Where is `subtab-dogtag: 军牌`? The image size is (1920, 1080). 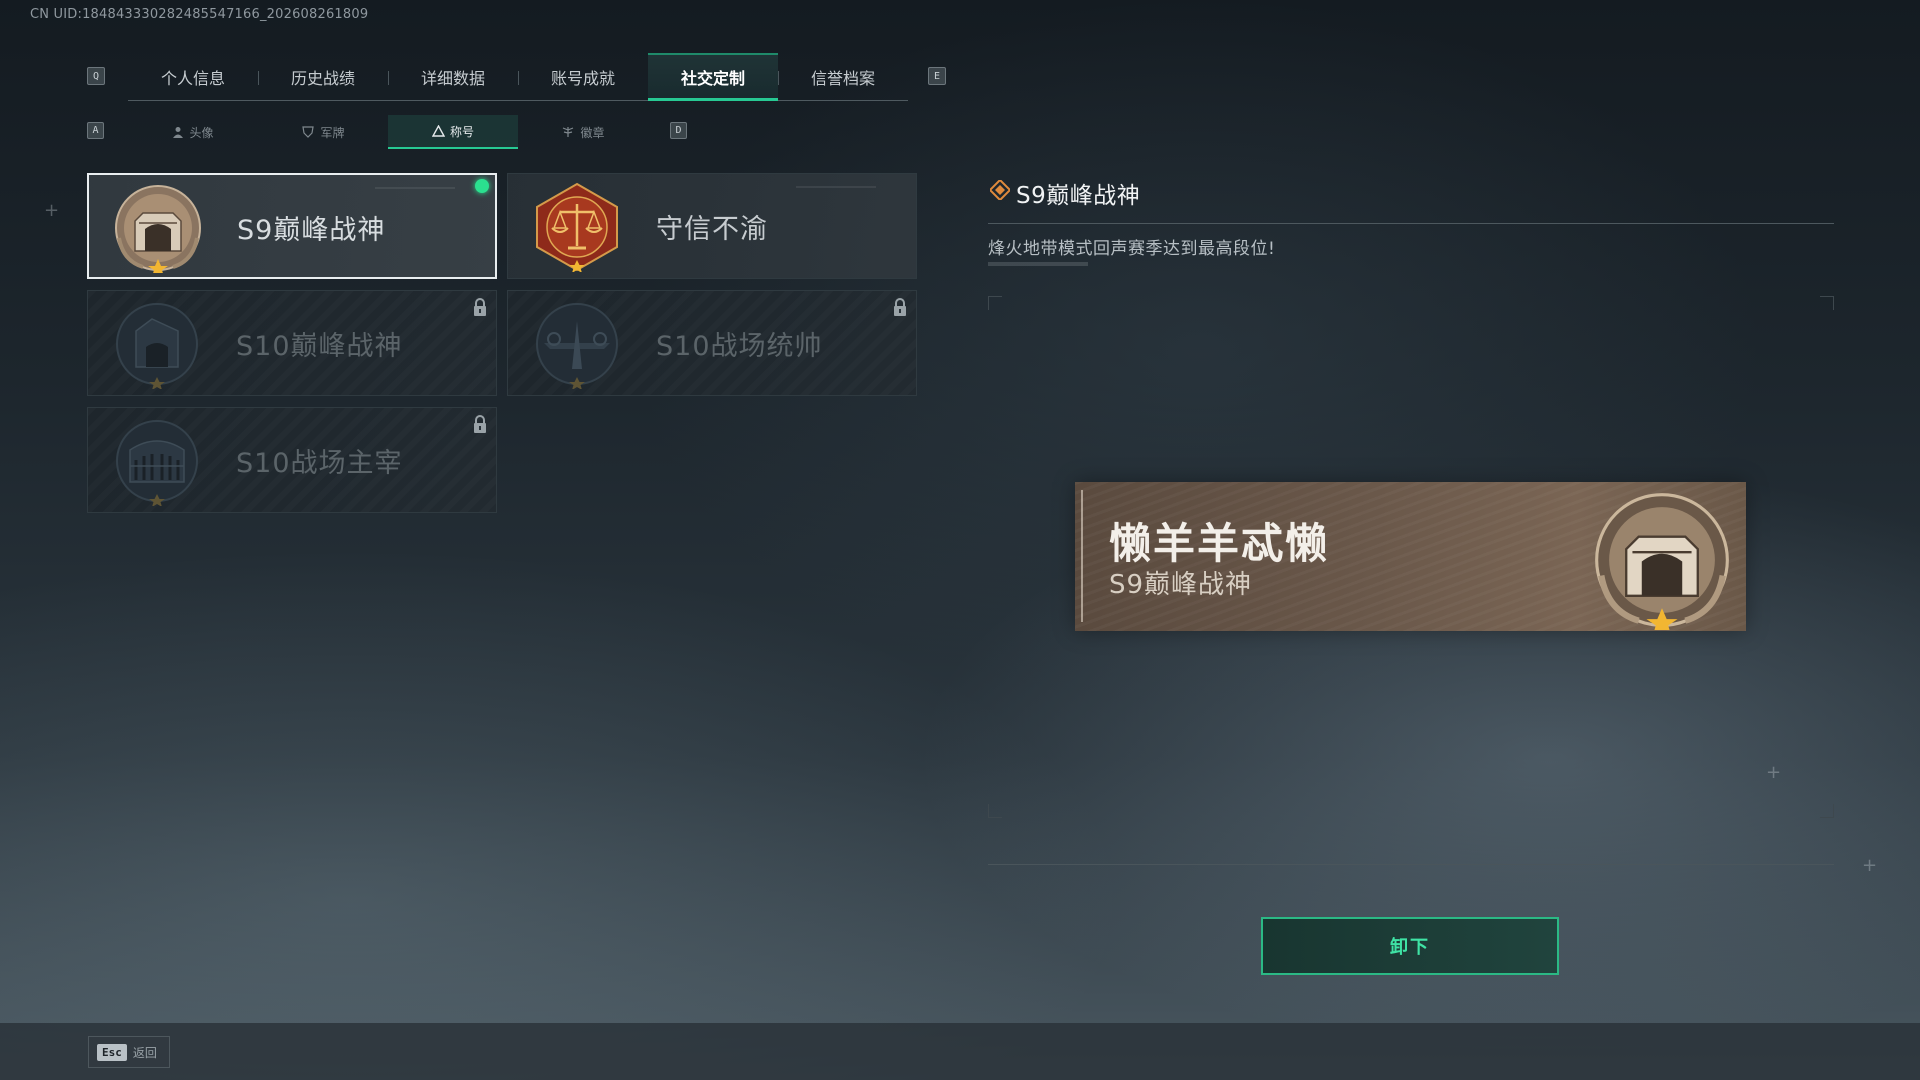 subtab-dogtag: 军牌 is located at coordinates (323, 132).